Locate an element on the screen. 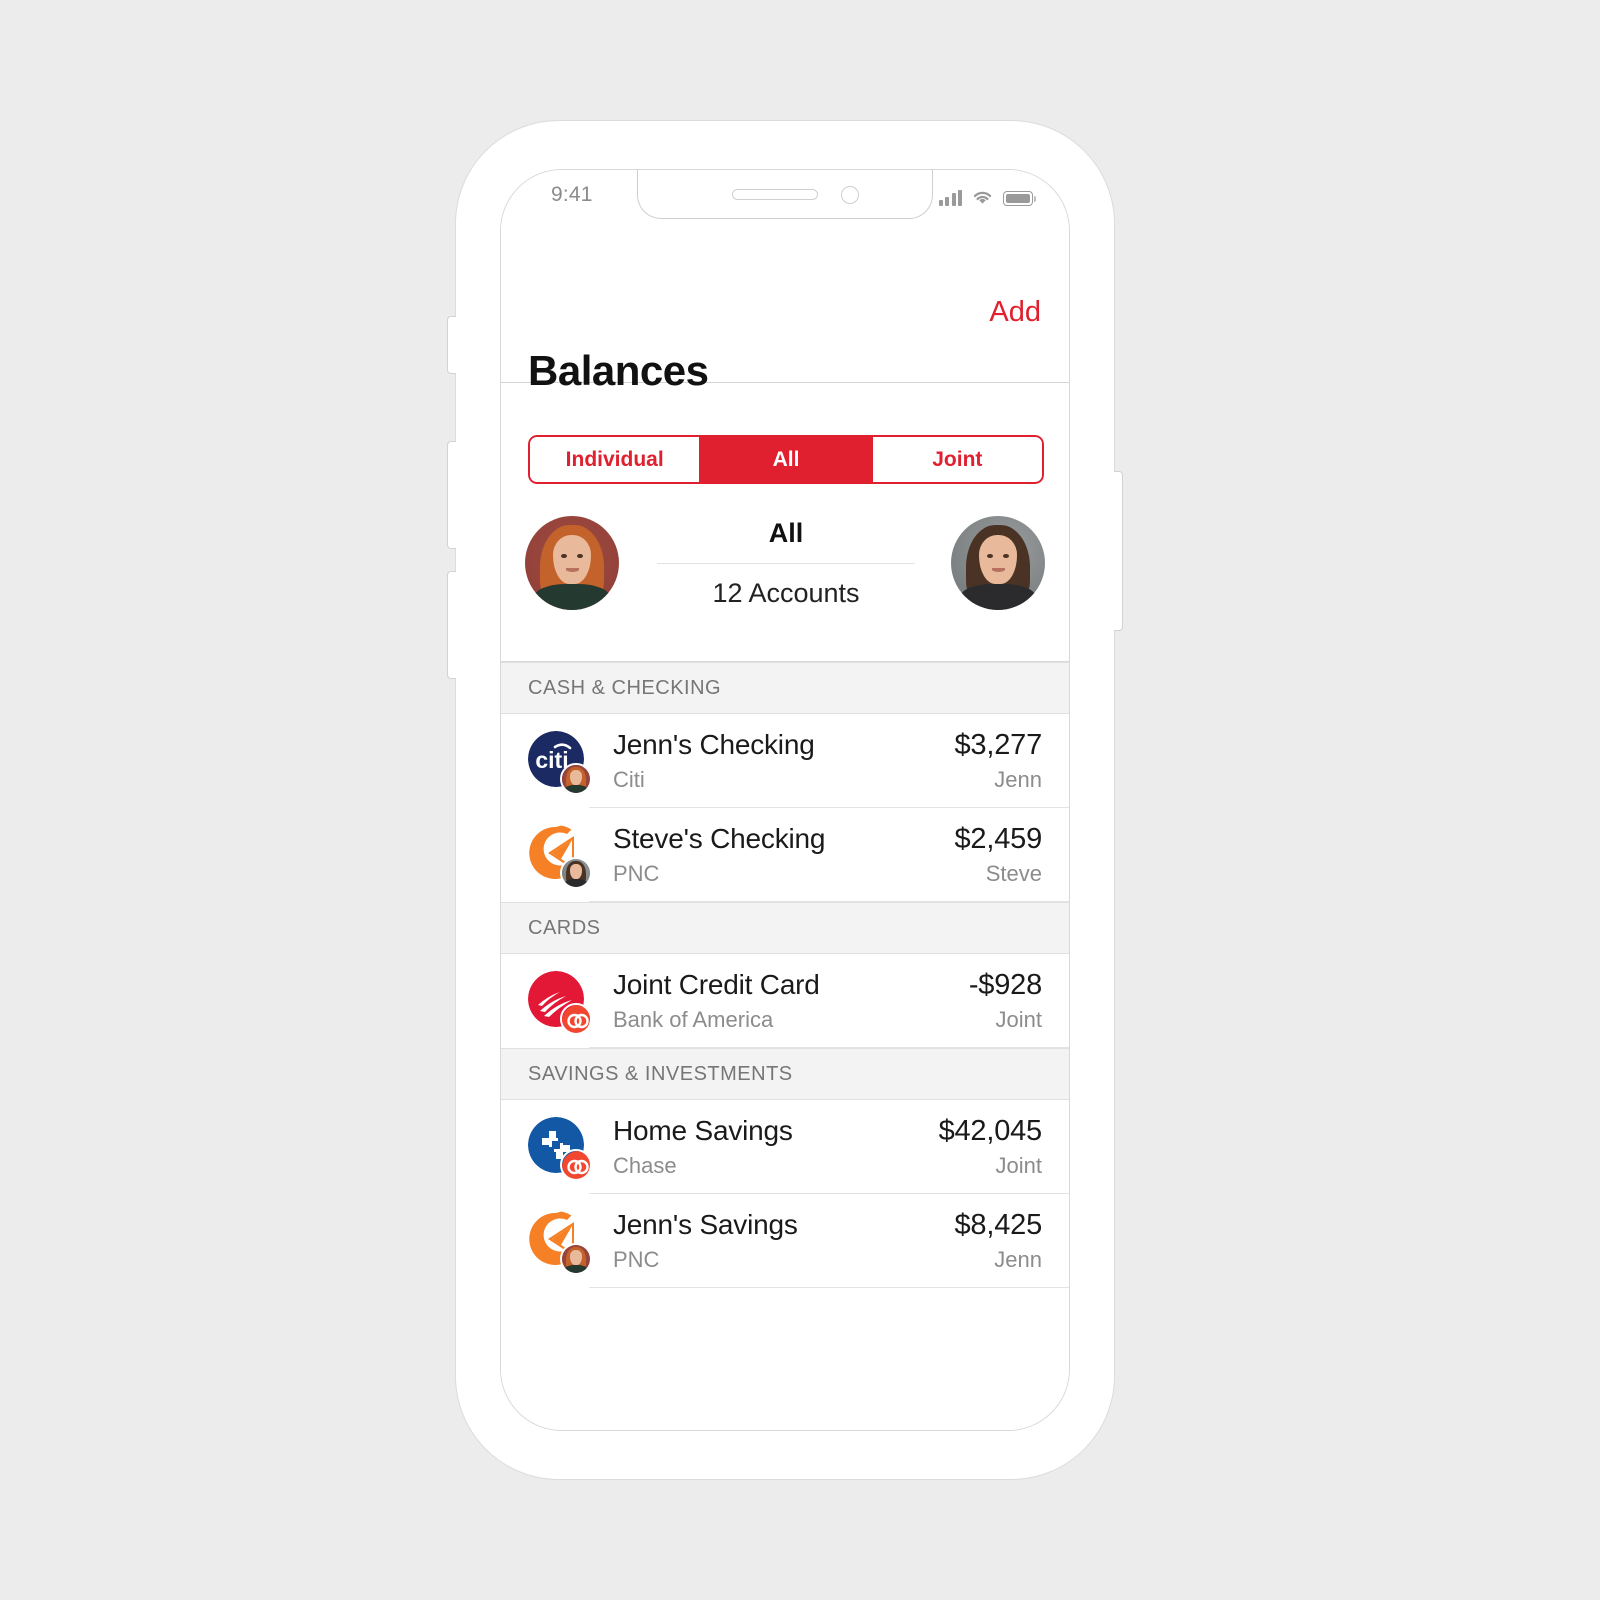 The image size is (1600, 1600). account-name: Steve's Checking is located at coordinates (719, 839).